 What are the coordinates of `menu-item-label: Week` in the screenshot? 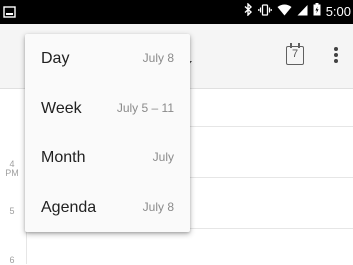 It's located at (61, 108).